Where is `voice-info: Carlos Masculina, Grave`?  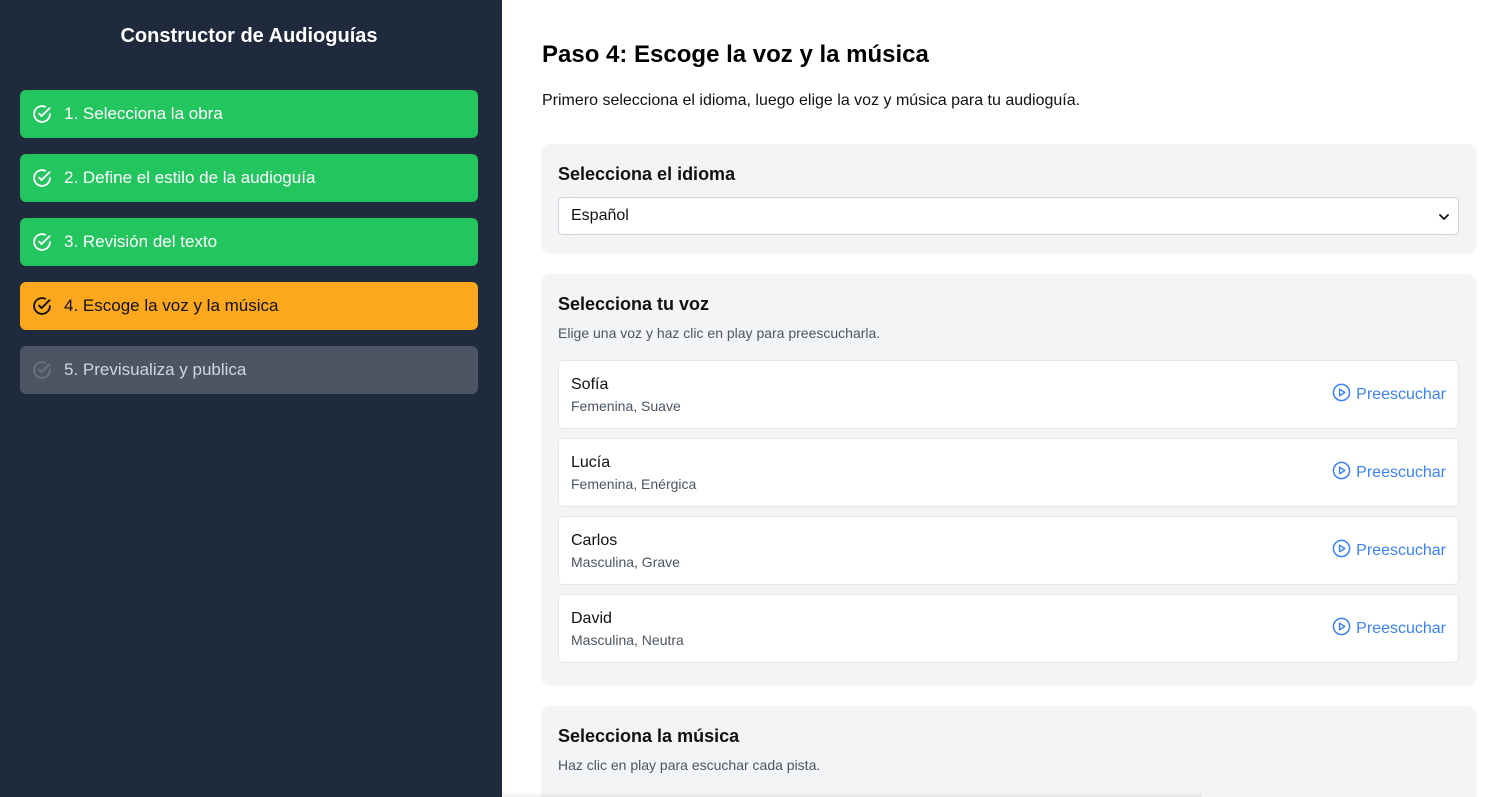 voice-info: Carlos Masculina, Grave is located at coordinates (625, 550).